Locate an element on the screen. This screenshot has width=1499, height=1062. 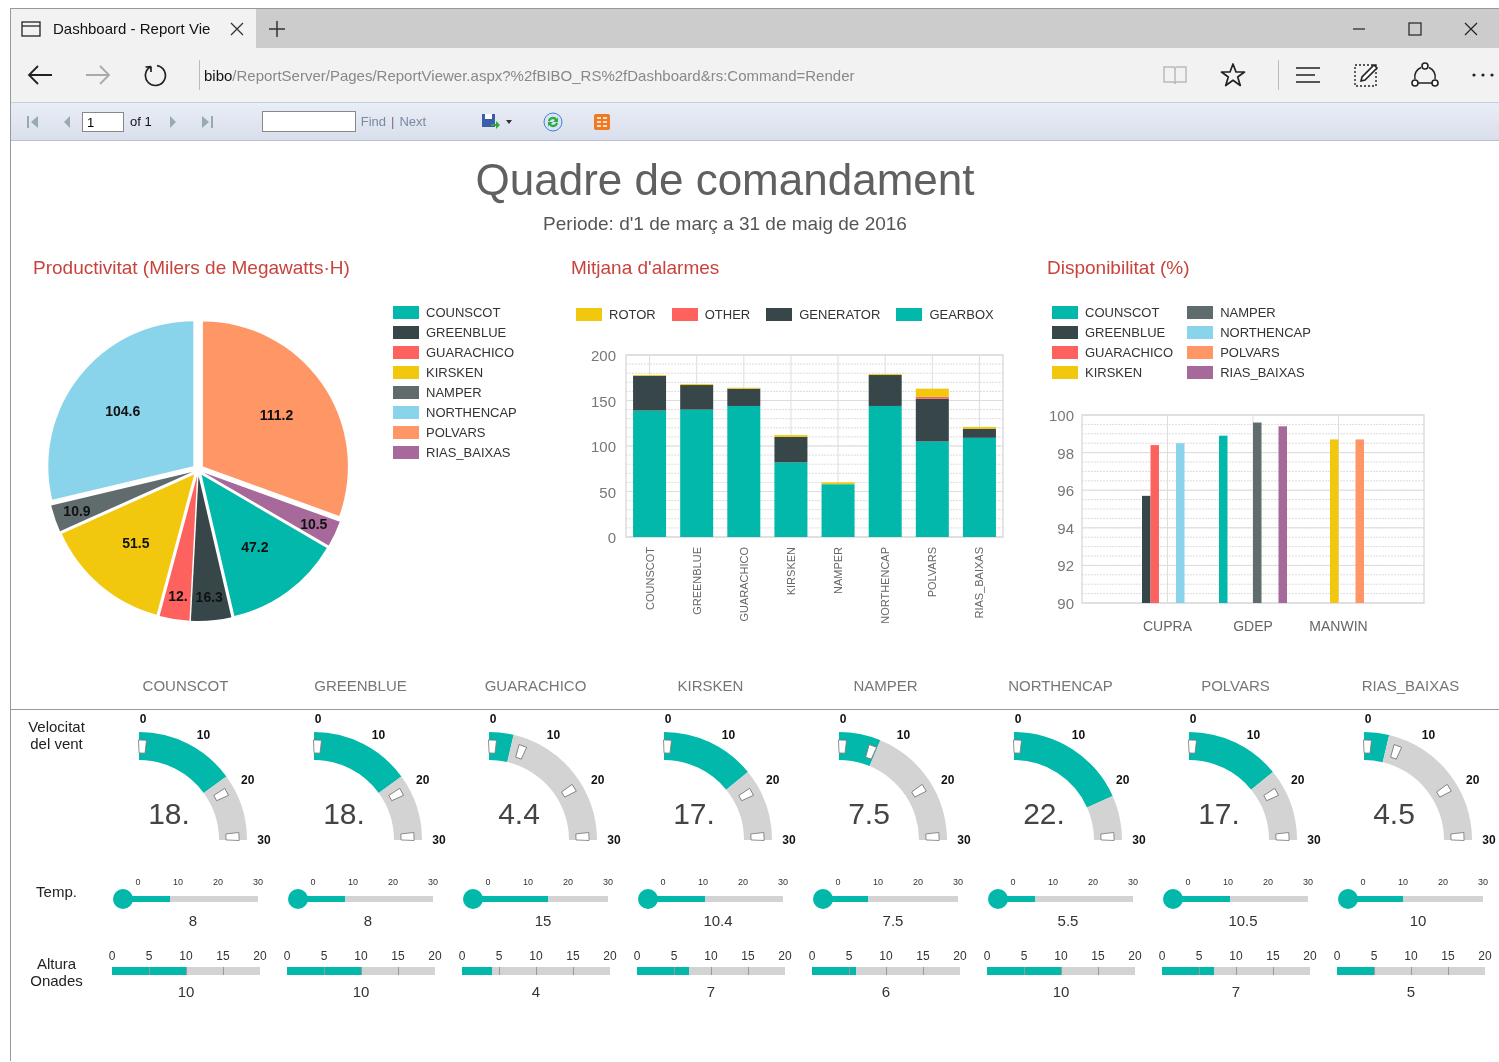
report-icon is located at coordinates (602, 121).